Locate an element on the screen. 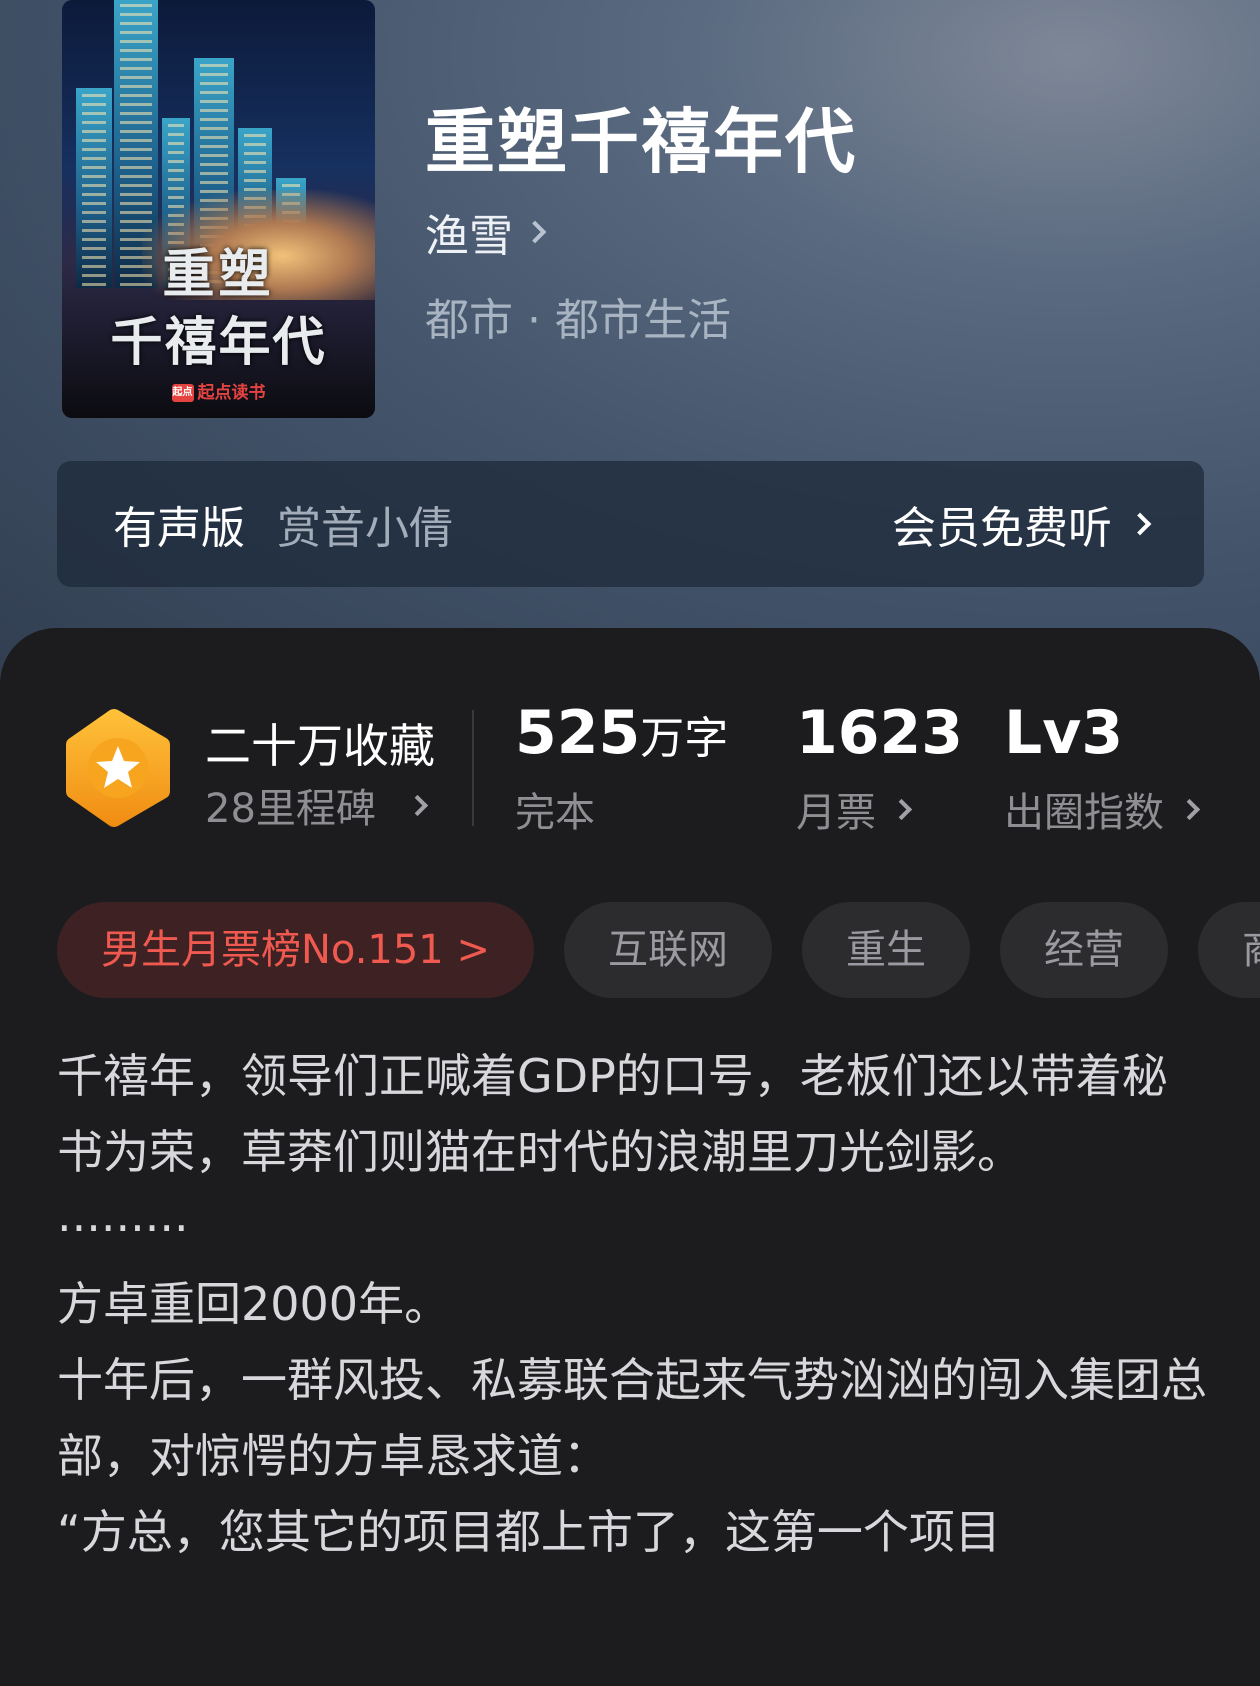 This screenshot has width=1260, height=1686. ranking-tag: 男生月票榜No.151 > is located at coordinates (295, 950).